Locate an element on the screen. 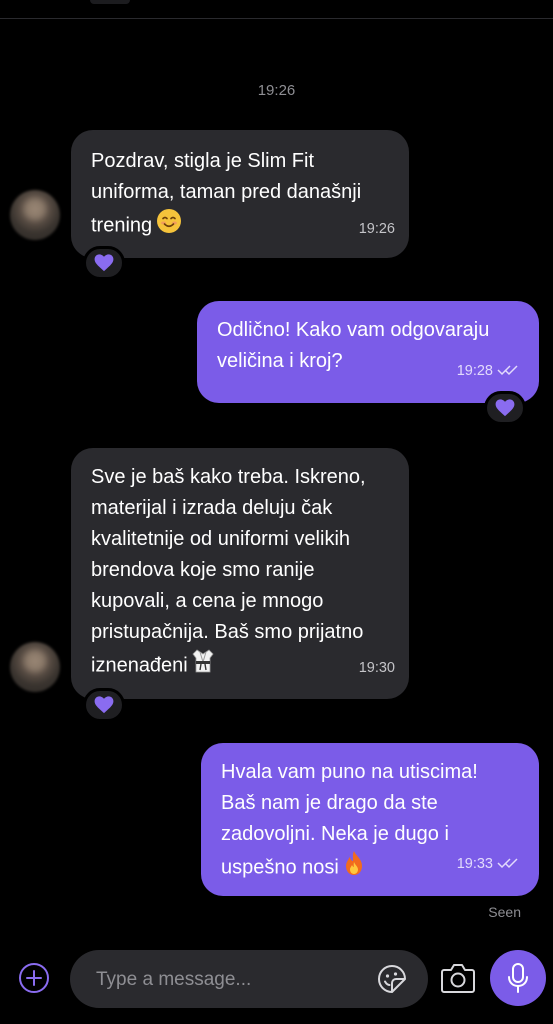 The image size is (553, 1024). message-input is located at coordinates (231, 980).